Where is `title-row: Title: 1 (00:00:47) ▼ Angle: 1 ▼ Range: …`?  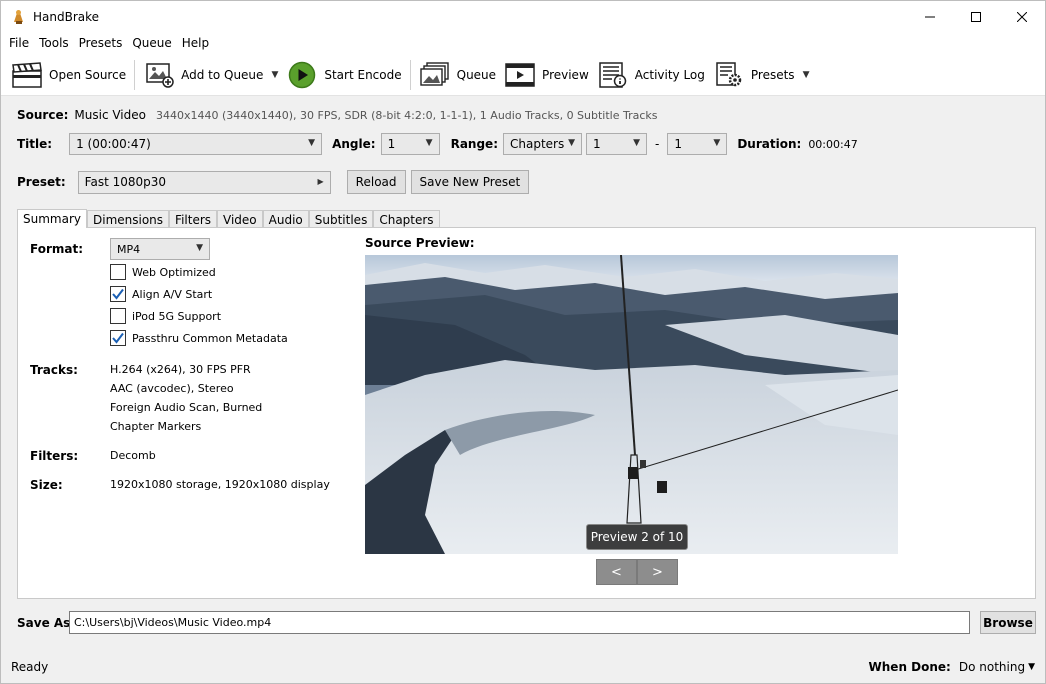 title-row: Title: 1 (00:00:47) ▼ Angle: 1 ▼ Range: … is located at coordinates (437, 144).